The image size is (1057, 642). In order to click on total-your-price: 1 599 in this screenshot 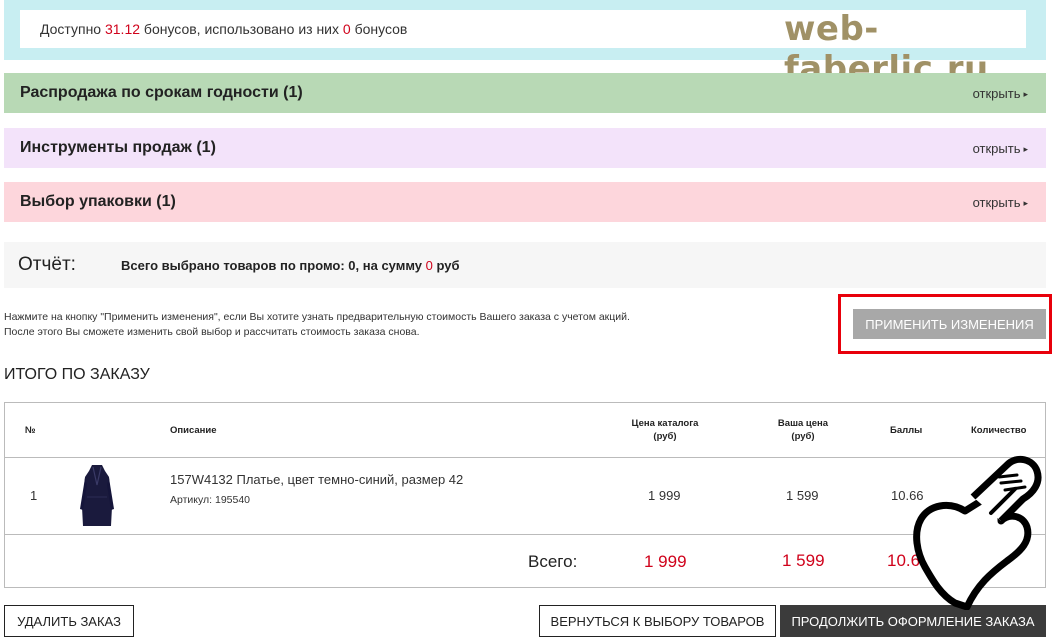, I will do `click(803, 560)`.